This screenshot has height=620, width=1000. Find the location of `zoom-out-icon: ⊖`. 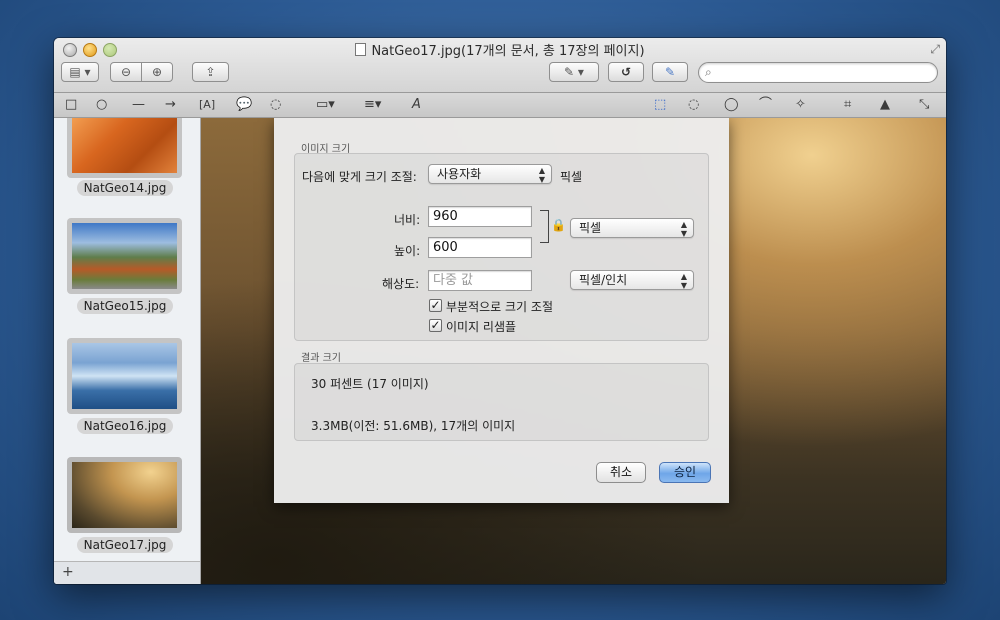

zoom-out-icon: ⊖ is located at coordinates (126, 72).